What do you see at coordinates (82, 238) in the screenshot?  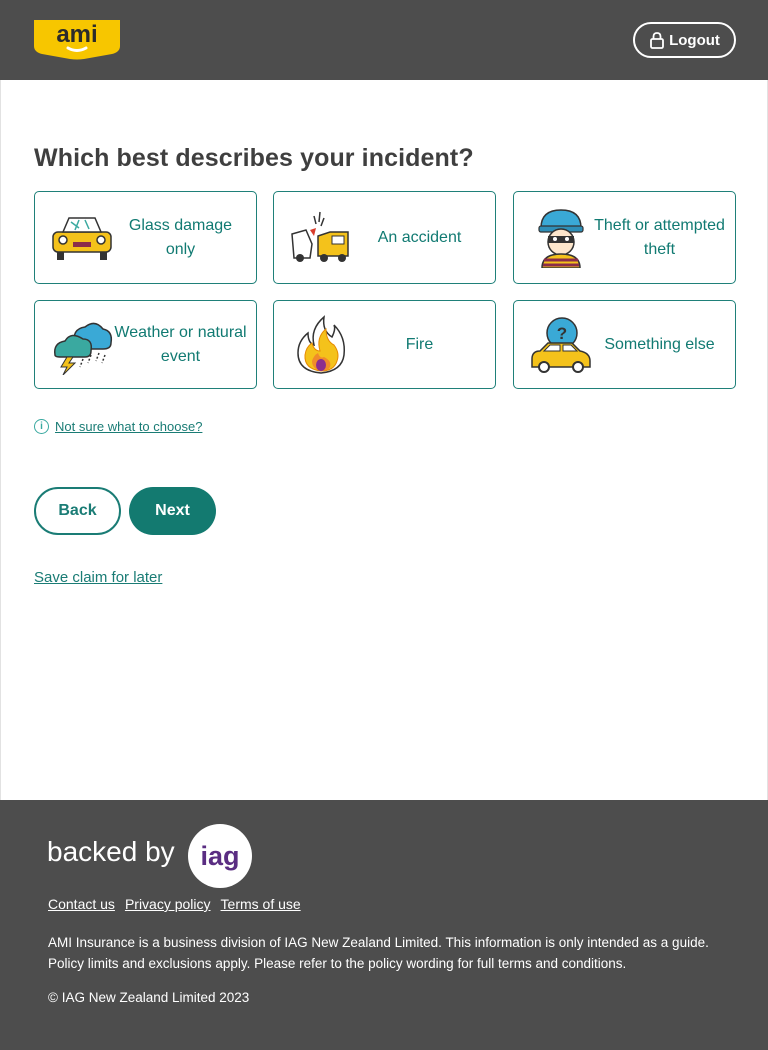 I see `car-glass-icon` at bounding box center [82, 238].